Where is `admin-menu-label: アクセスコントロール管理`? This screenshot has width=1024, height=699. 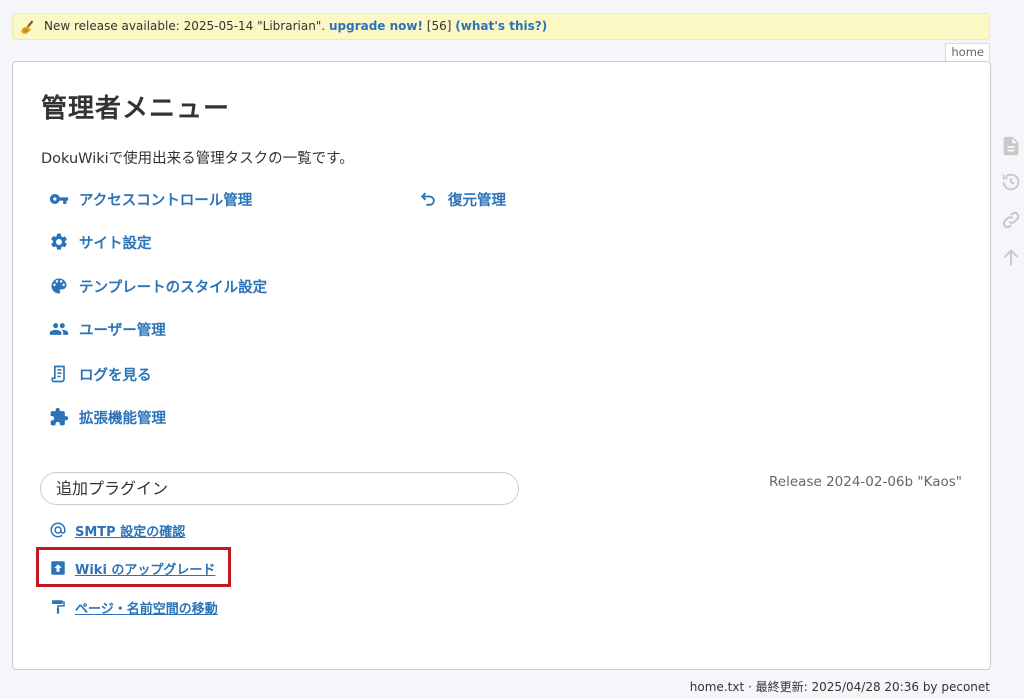 admin-menu-label: アクセスコントロール管理 is located at coordinates (166, 200).